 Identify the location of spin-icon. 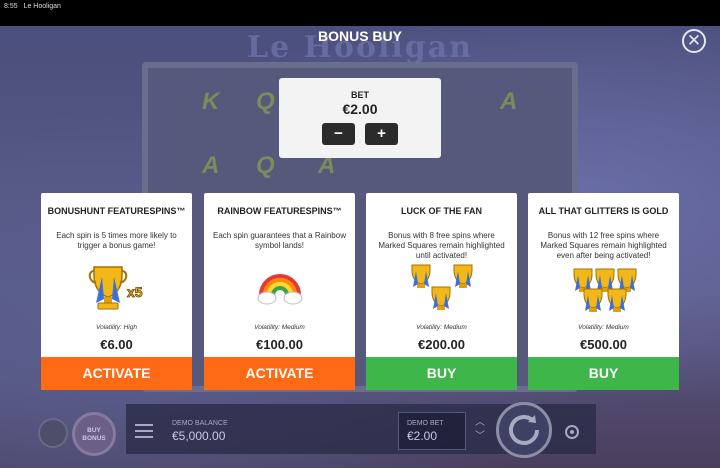
(524, 430).